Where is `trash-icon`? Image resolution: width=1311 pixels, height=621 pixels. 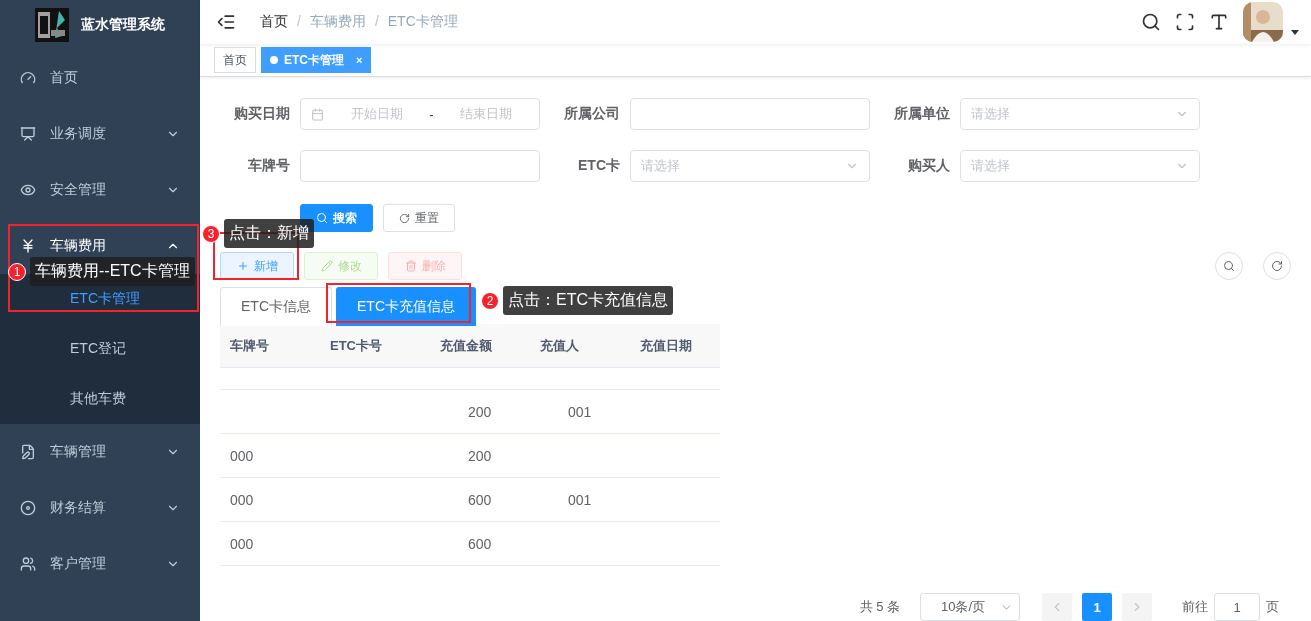
trash-icon is located at coordinates (410, 266).